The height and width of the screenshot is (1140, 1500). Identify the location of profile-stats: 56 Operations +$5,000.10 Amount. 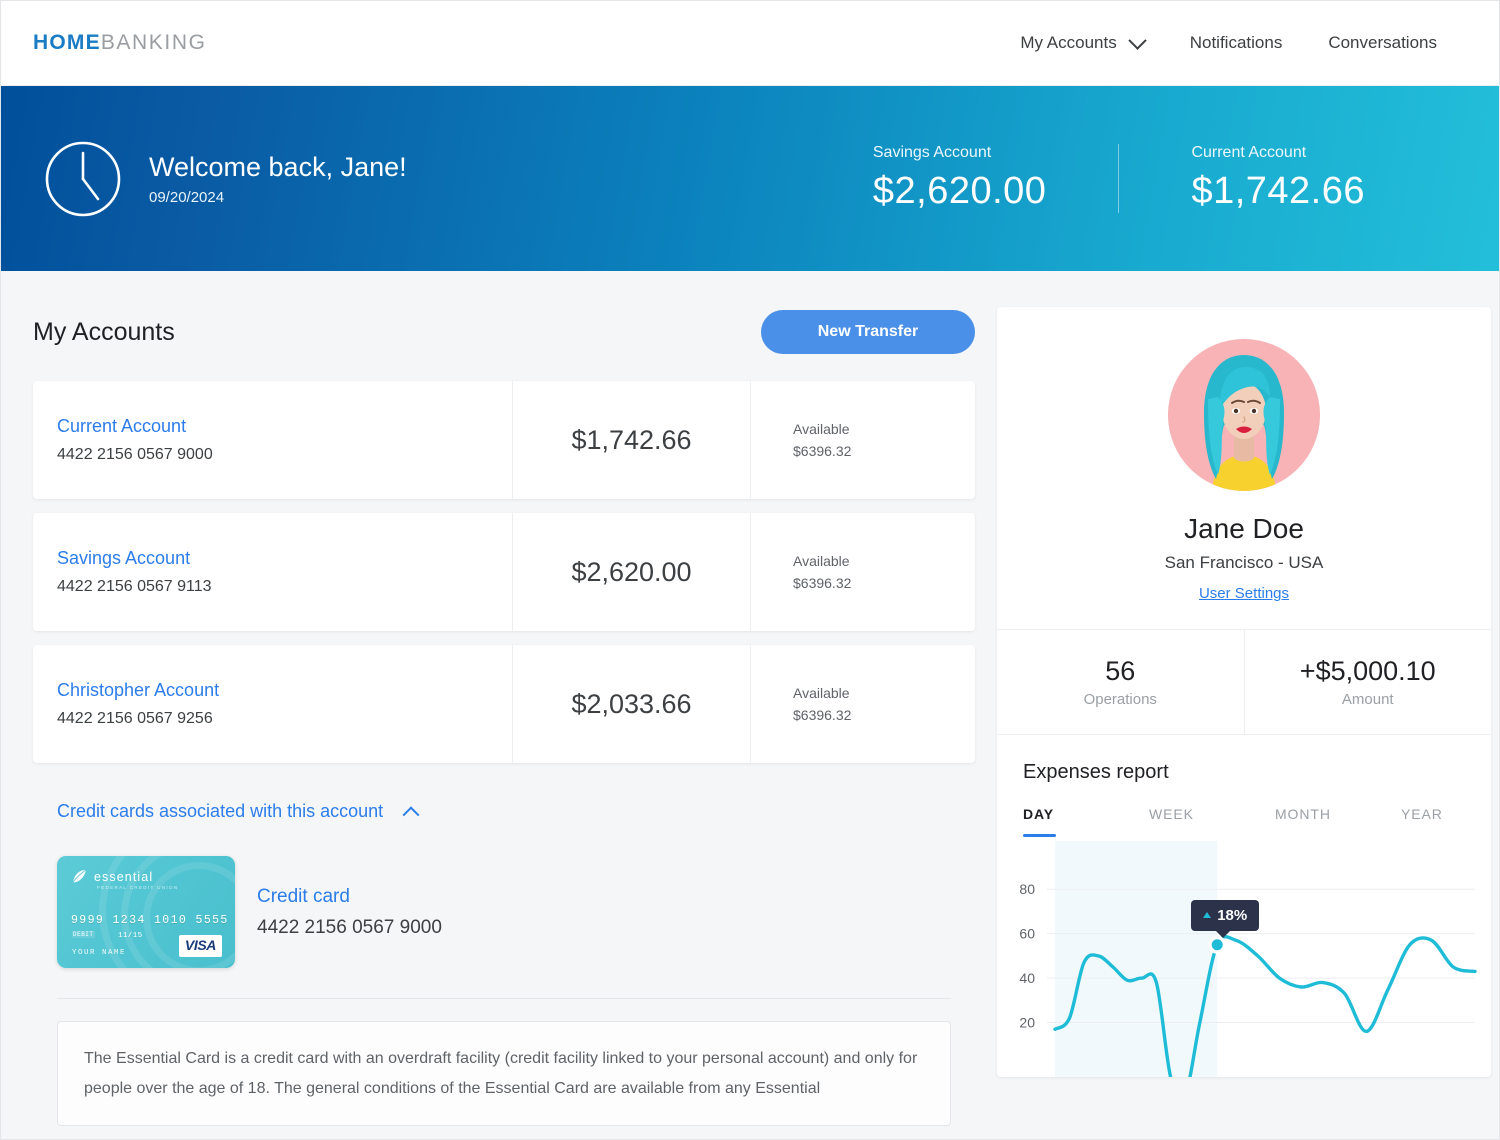
(1244, 682).